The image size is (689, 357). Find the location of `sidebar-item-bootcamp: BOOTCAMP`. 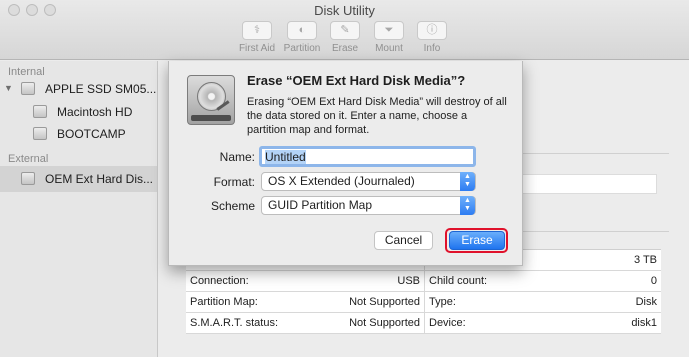

sidebar-item-bootcamp: BOOTCAMP is located at coordinates (78, 134).